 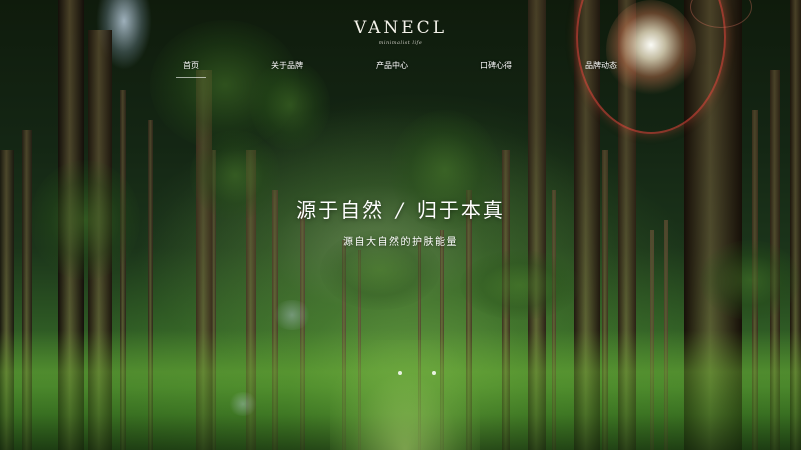 What do you see at coordinates (460, 210) in the screenshot?
I see `hero-title-right: 归于本真` at bounding box center [460, 210].